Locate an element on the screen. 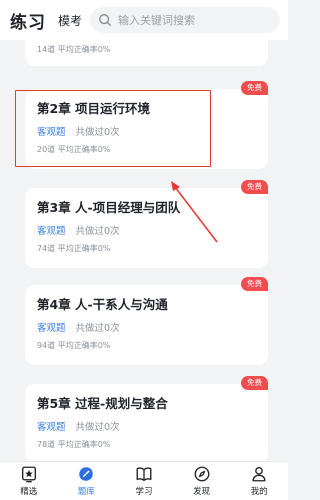  card-title: 第2章 项目运行环境 is located at coordinates (94, 108).